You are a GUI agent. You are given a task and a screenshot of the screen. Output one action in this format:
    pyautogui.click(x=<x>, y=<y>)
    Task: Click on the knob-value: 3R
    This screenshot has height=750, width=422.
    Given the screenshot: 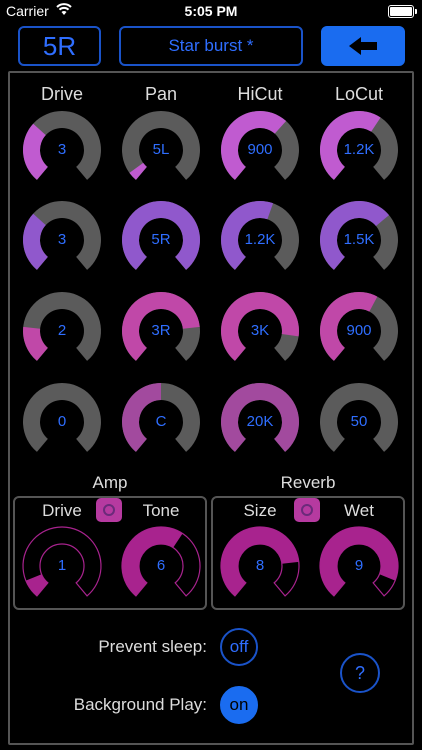 What is the action you would take?
    pyautogui.click(x=161, y=330)
    